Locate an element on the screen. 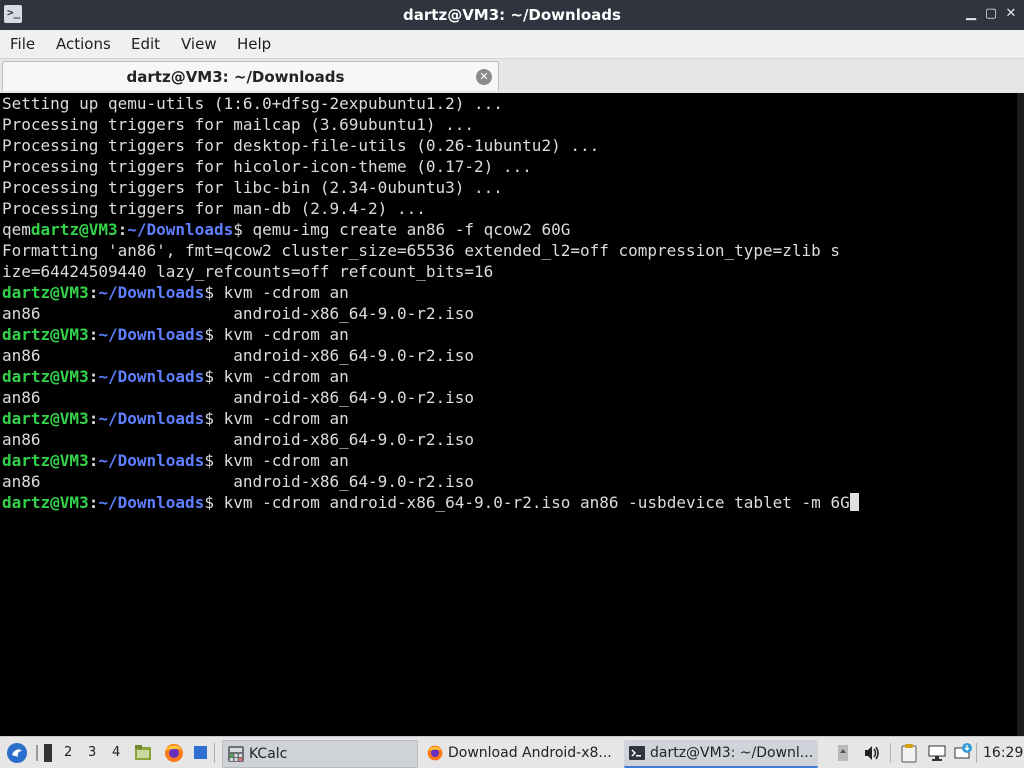 The image size is (1024, 768). workspace-active-indicator is located at coordinates (48, 753).